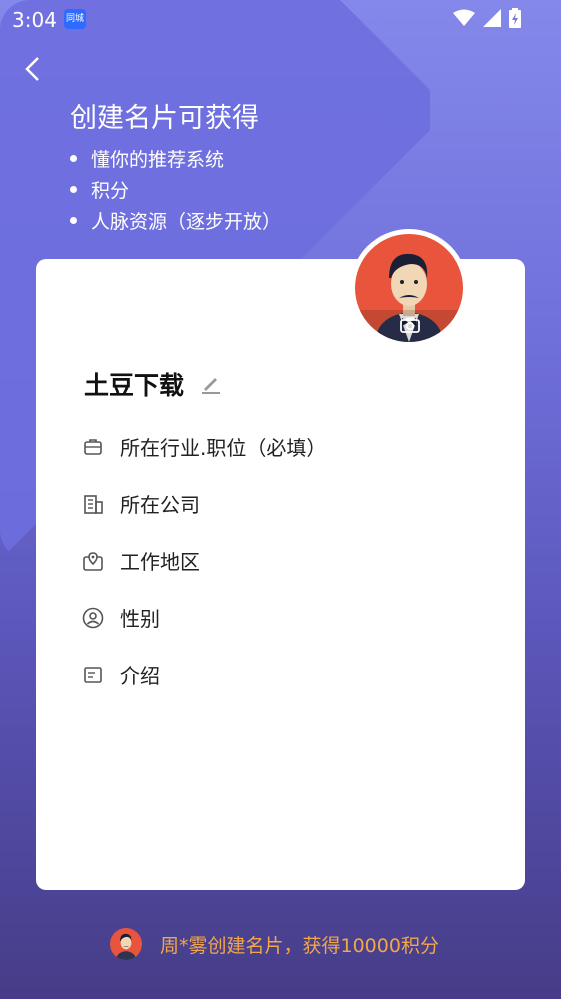 This screenshot has height=999, width=561. Describe the element at coordinates (93, 561) in the screenshot. I see `location-icon` at that location.